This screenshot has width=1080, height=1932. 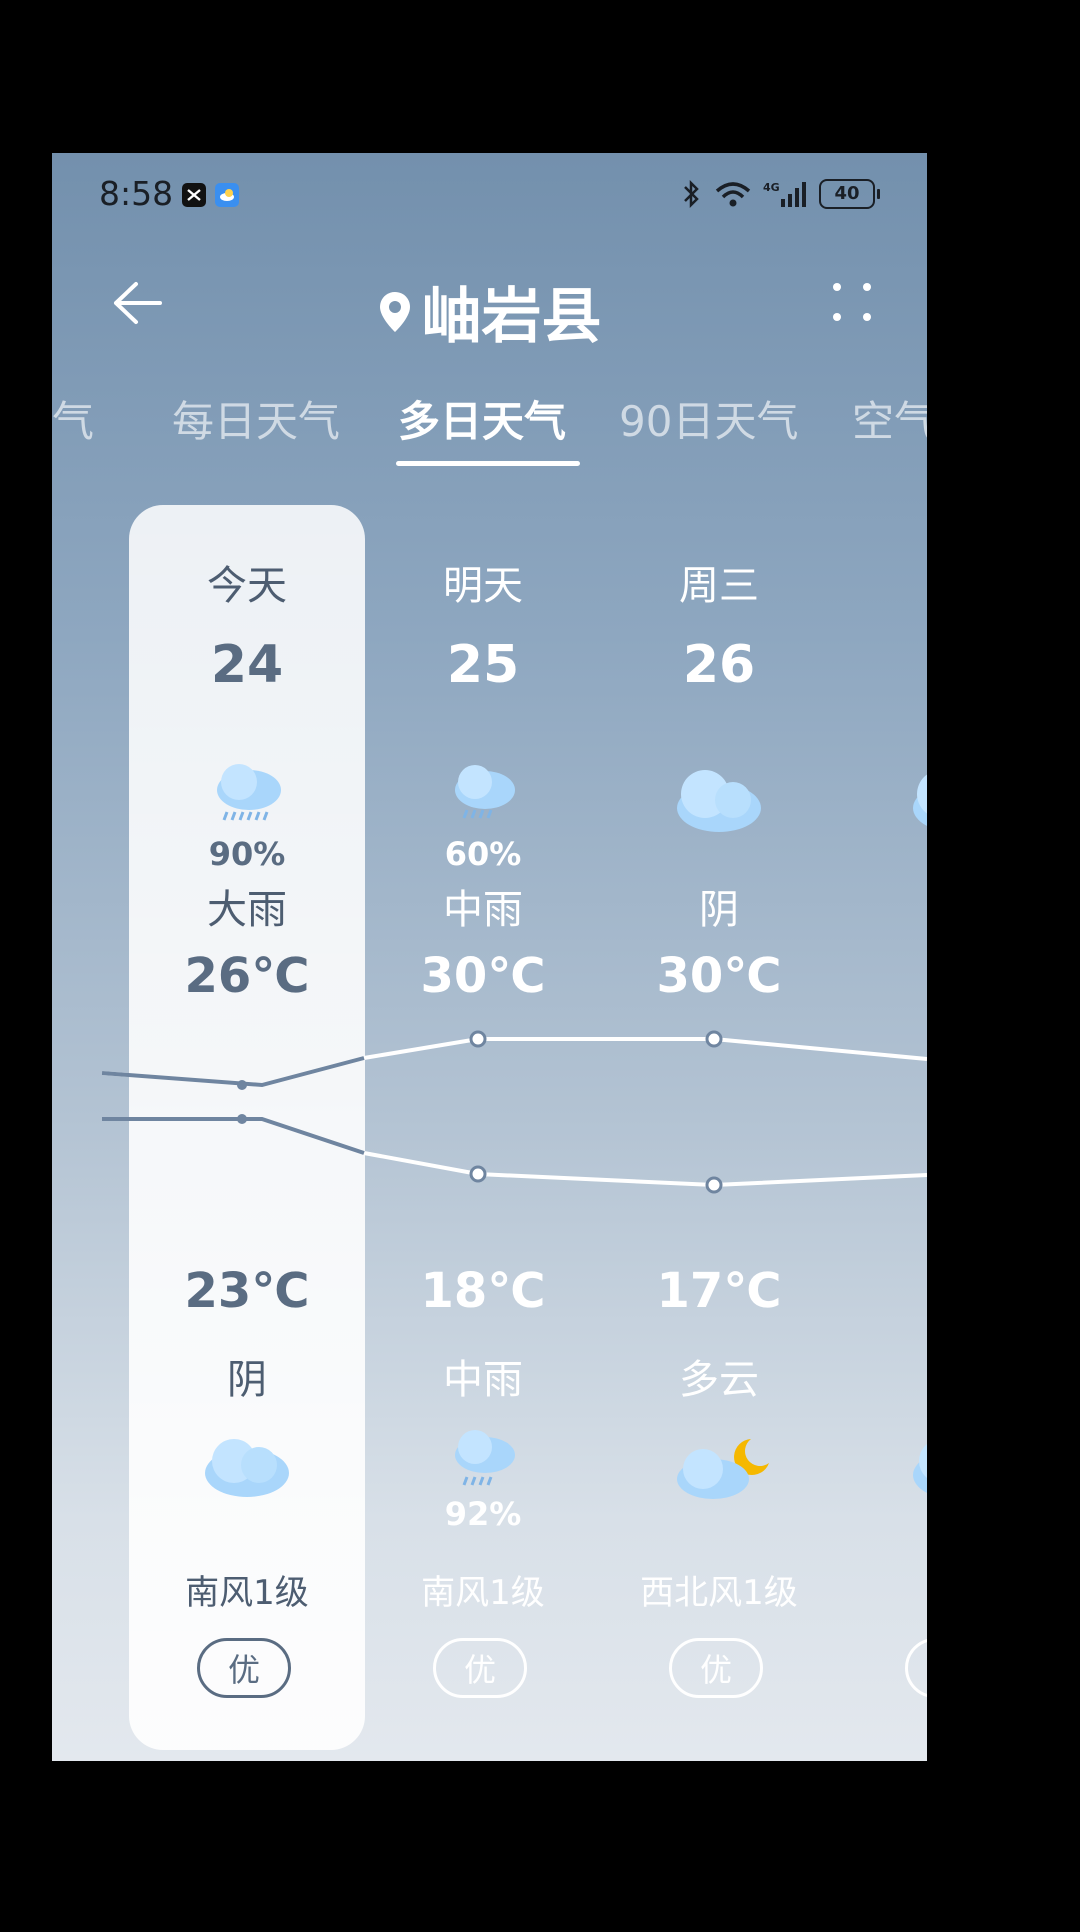 What do you see at coordinates (882, 665) in the screenshot?
I see `day-date: 2` at bounding box center [882, 665].